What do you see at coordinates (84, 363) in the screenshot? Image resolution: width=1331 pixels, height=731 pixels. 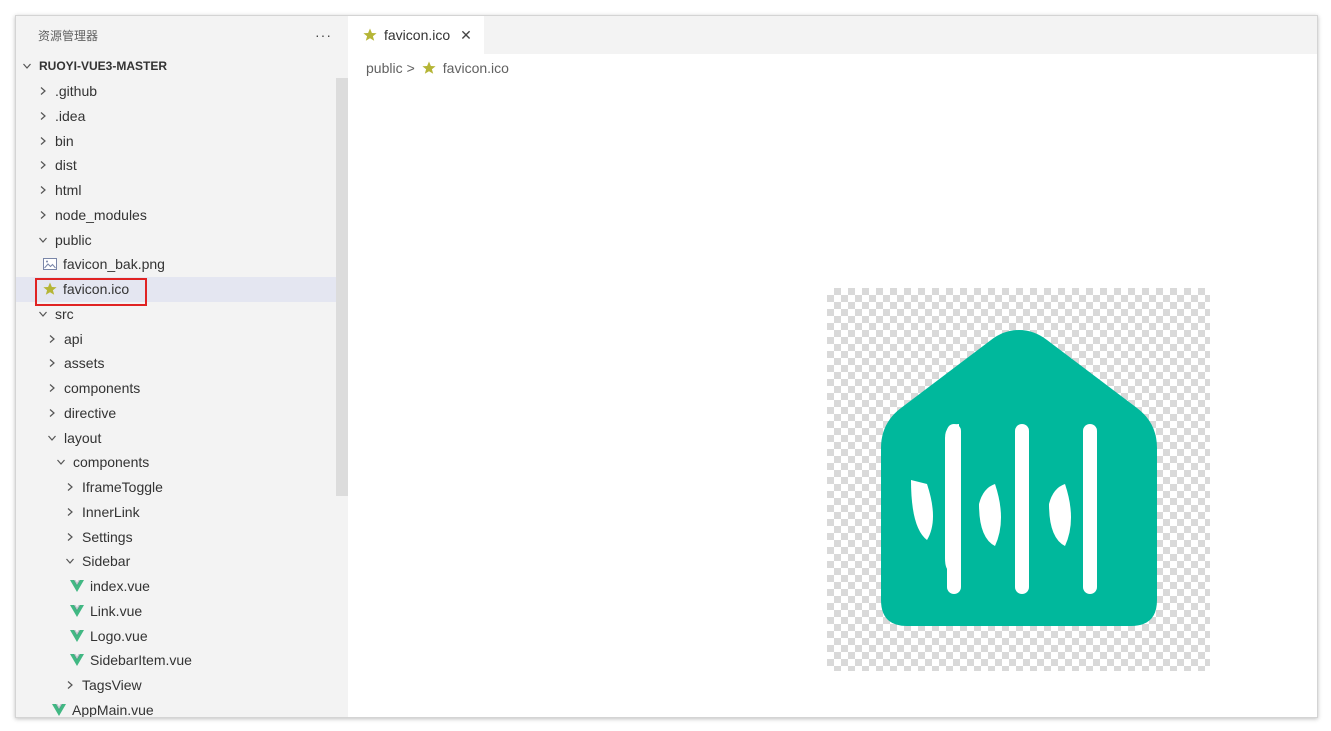 I see `tree-item-label: assets` at bounding box center [84, 363].